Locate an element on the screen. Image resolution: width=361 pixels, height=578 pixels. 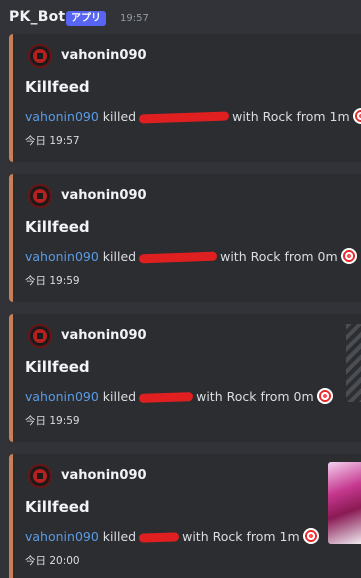
message-timestamp: 19:57 is located at coordinates (134, 18).